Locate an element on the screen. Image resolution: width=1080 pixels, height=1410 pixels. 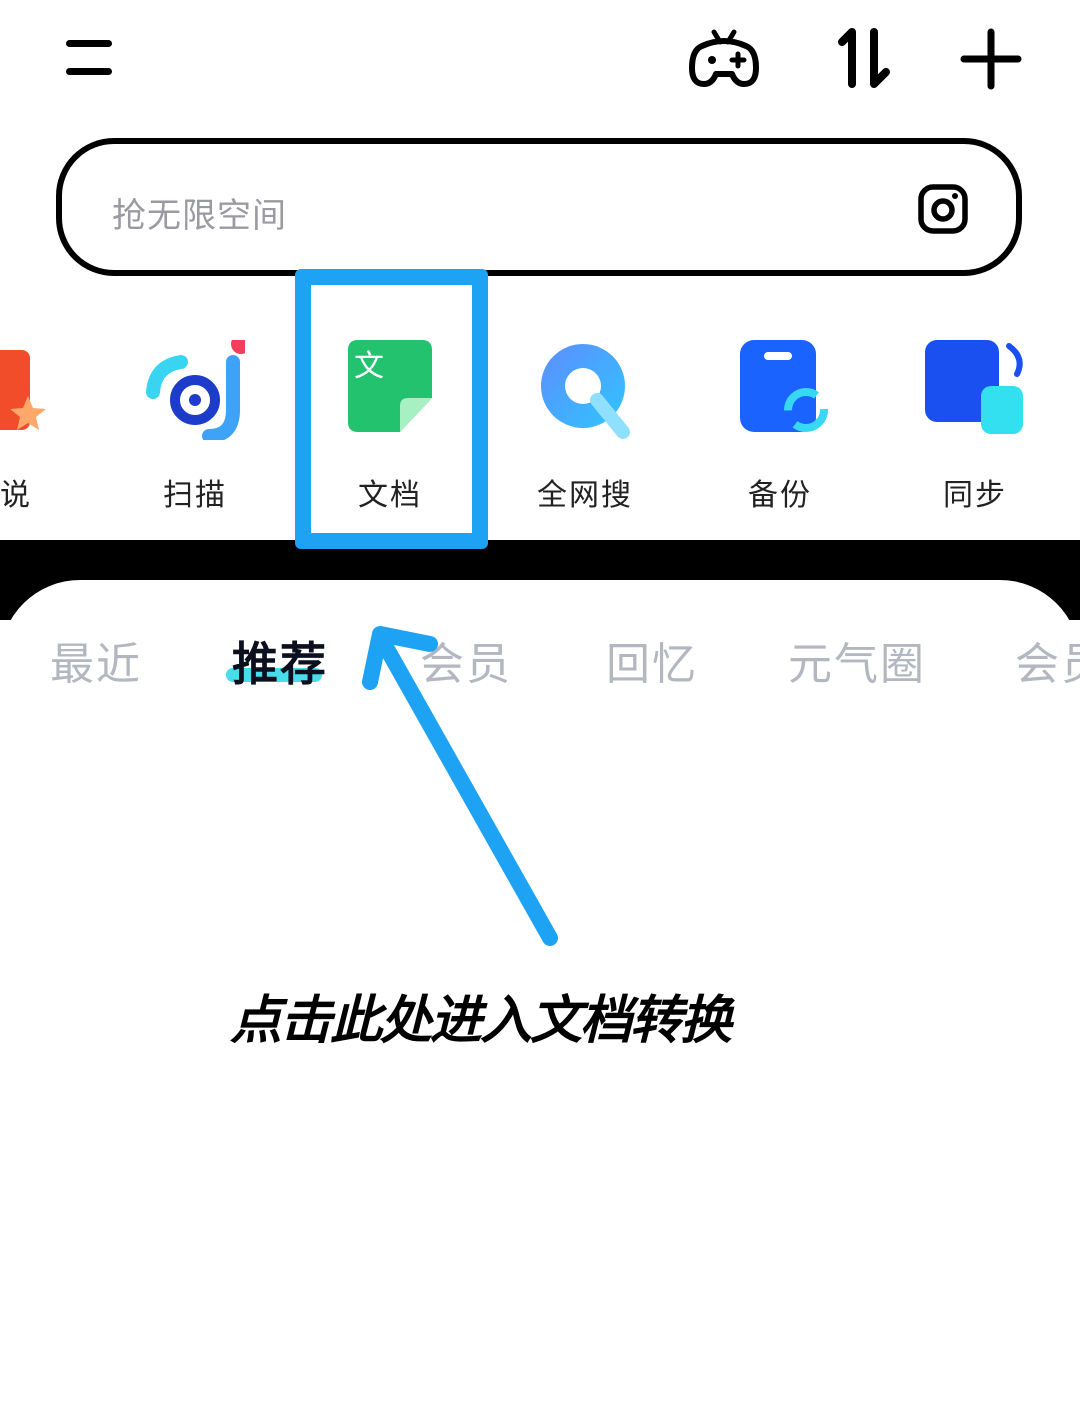
app-search-web: 全网搜 is located at coordinates (585, 425).